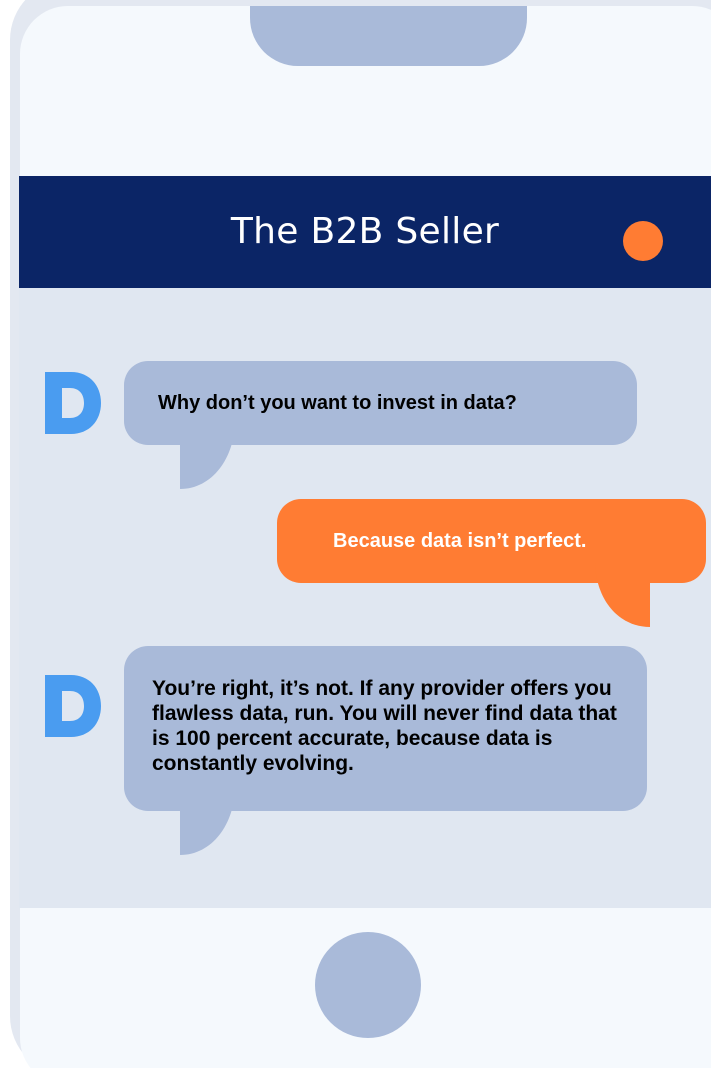 This screenshot has width=711, height=1068. Describe the element at coordinates (388, 36) in the screenshot. I see `phone-notch` at that location.